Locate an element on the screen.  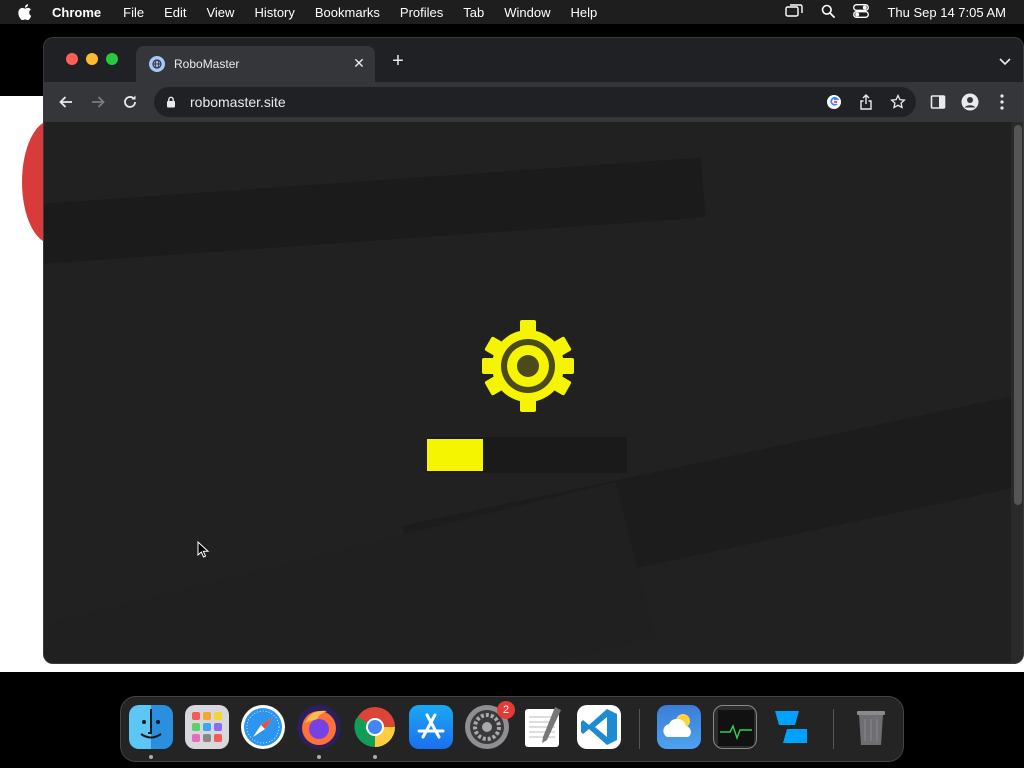
control-center-icon is located at coordinates (861, 12).